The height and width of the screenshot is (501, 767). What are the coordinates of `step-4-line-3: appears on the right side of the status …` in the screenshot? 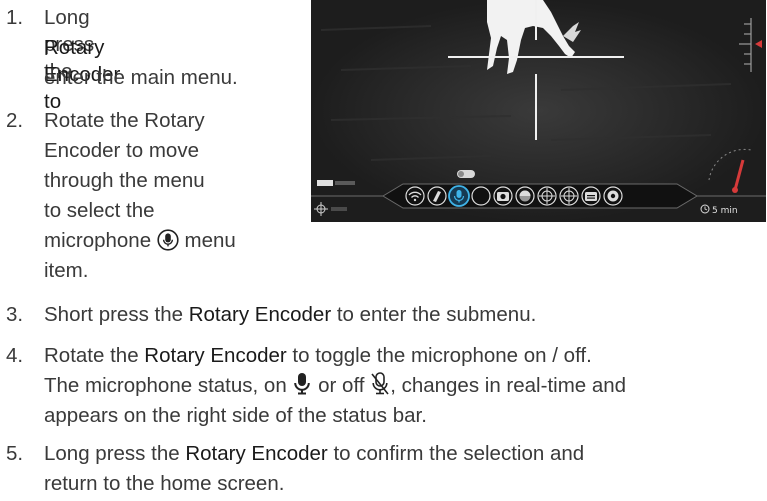 It's located at (235, 415).